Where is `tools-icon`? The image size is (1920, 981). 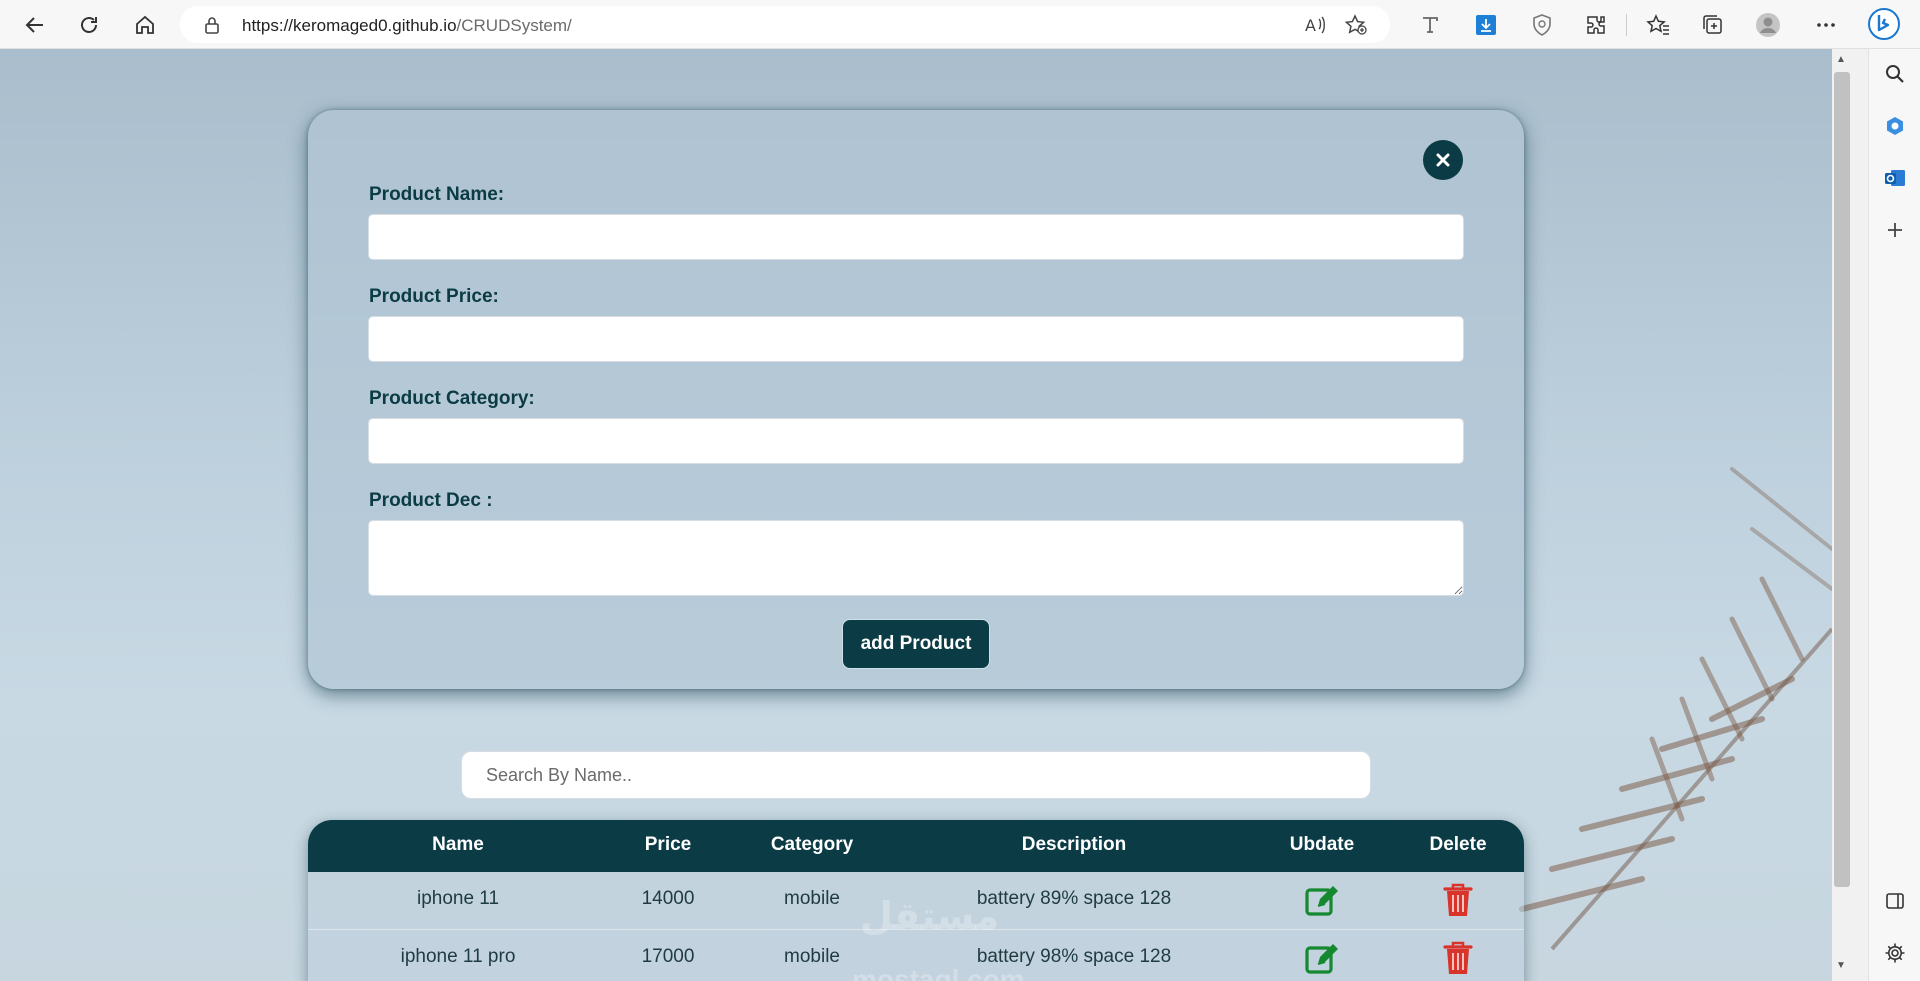
tools-icon is located at coordinates (1895, 126).